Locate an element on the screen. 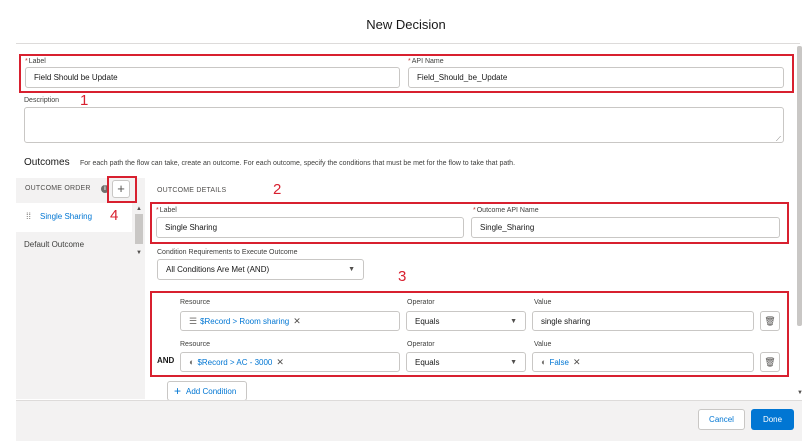 The height and width of the screenshot is (441, 812). cancel-button: Cancel is located at coordinates (721, 419).